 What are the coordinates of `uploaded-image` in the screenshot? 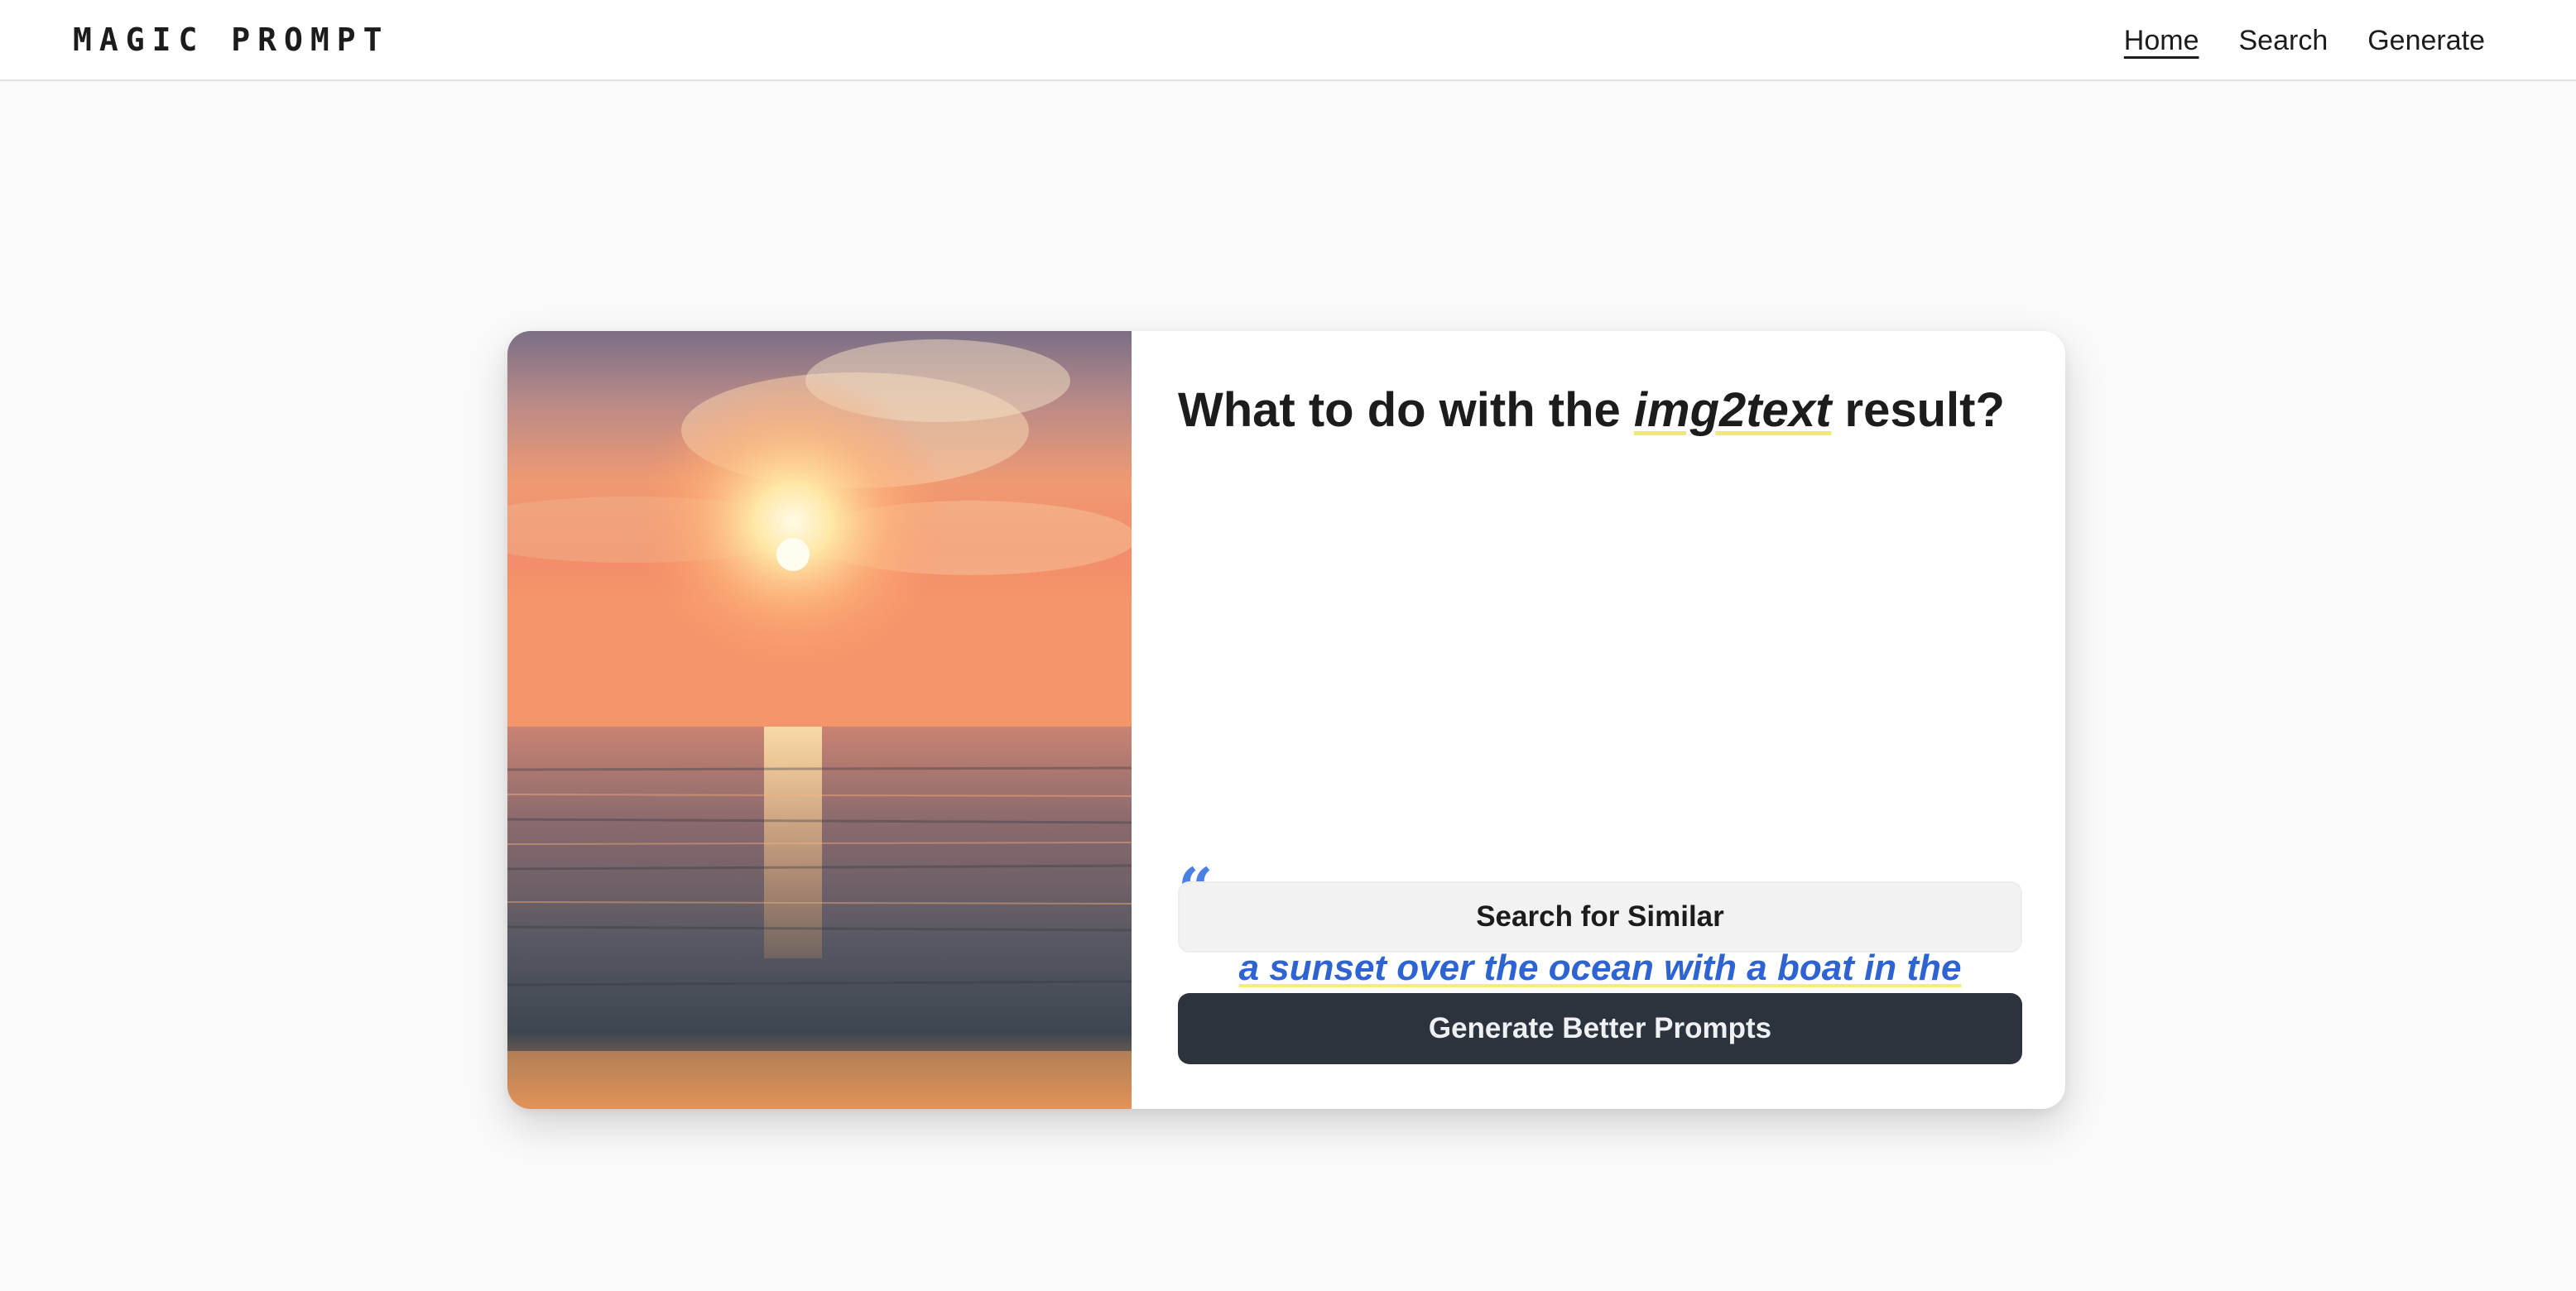 It's located at (819, 720).